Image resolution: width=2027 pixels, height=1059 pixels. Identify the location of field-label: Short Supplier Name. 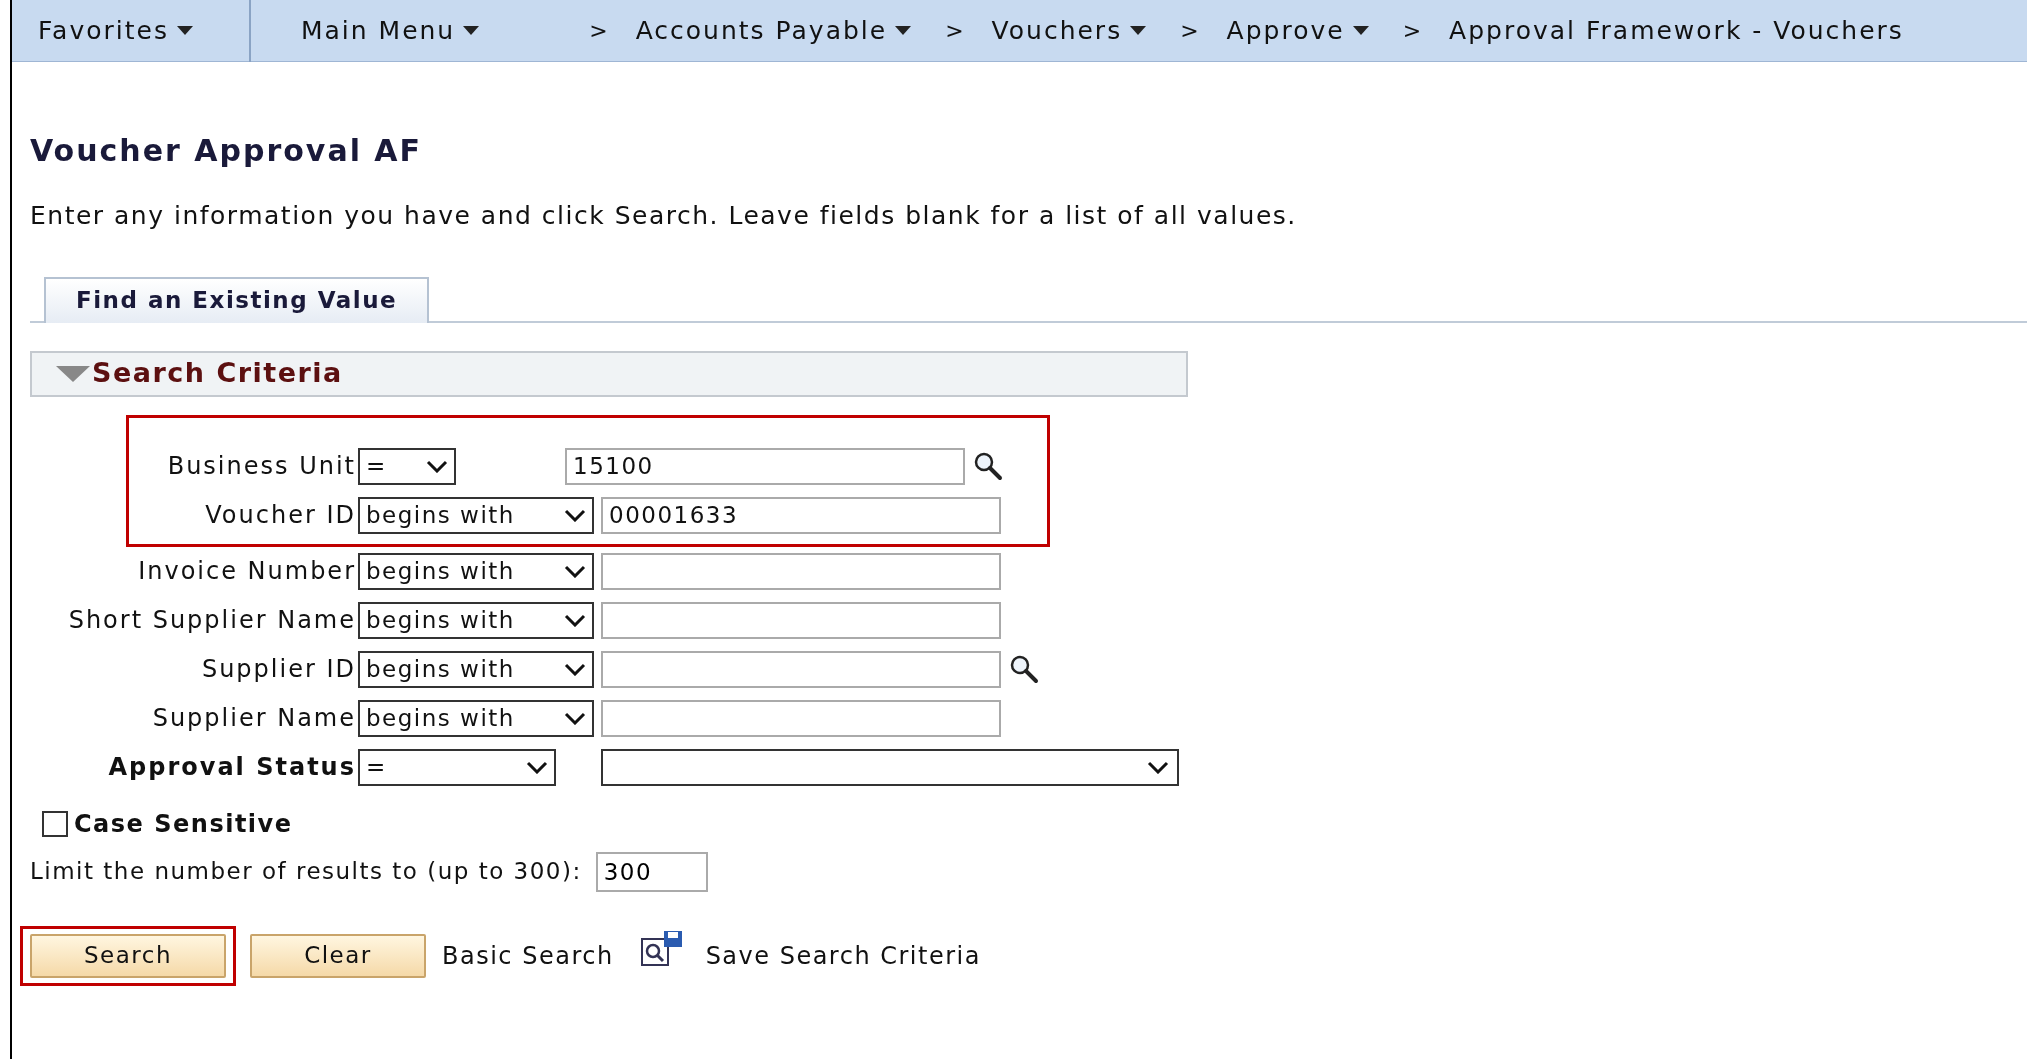
(212, 620).